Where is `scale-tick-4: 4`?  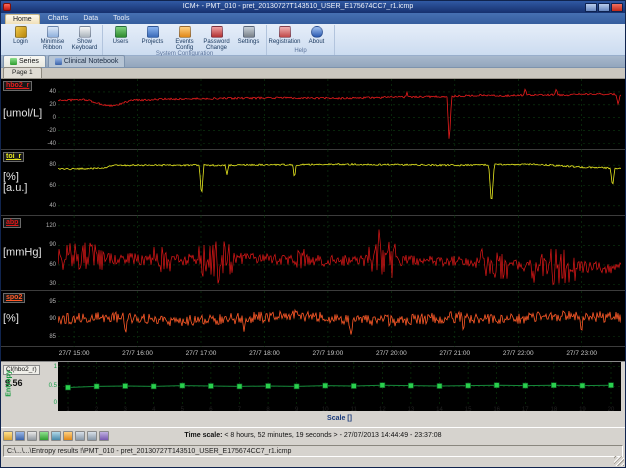 scale-tick-4: 4 is located at coordinates (154, 410).